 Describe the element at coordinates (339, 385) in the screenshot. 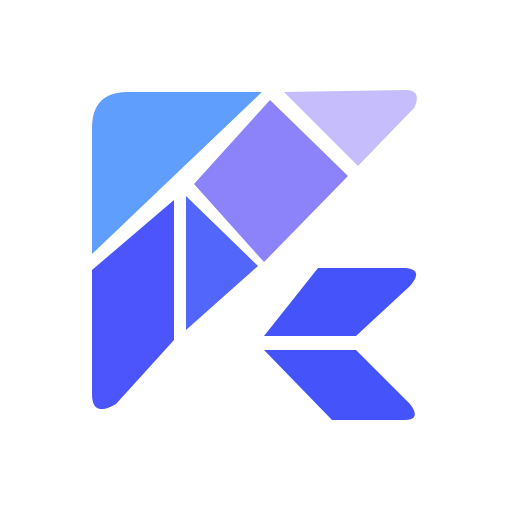

I see `logo-shape-arrow-lower` at that location.